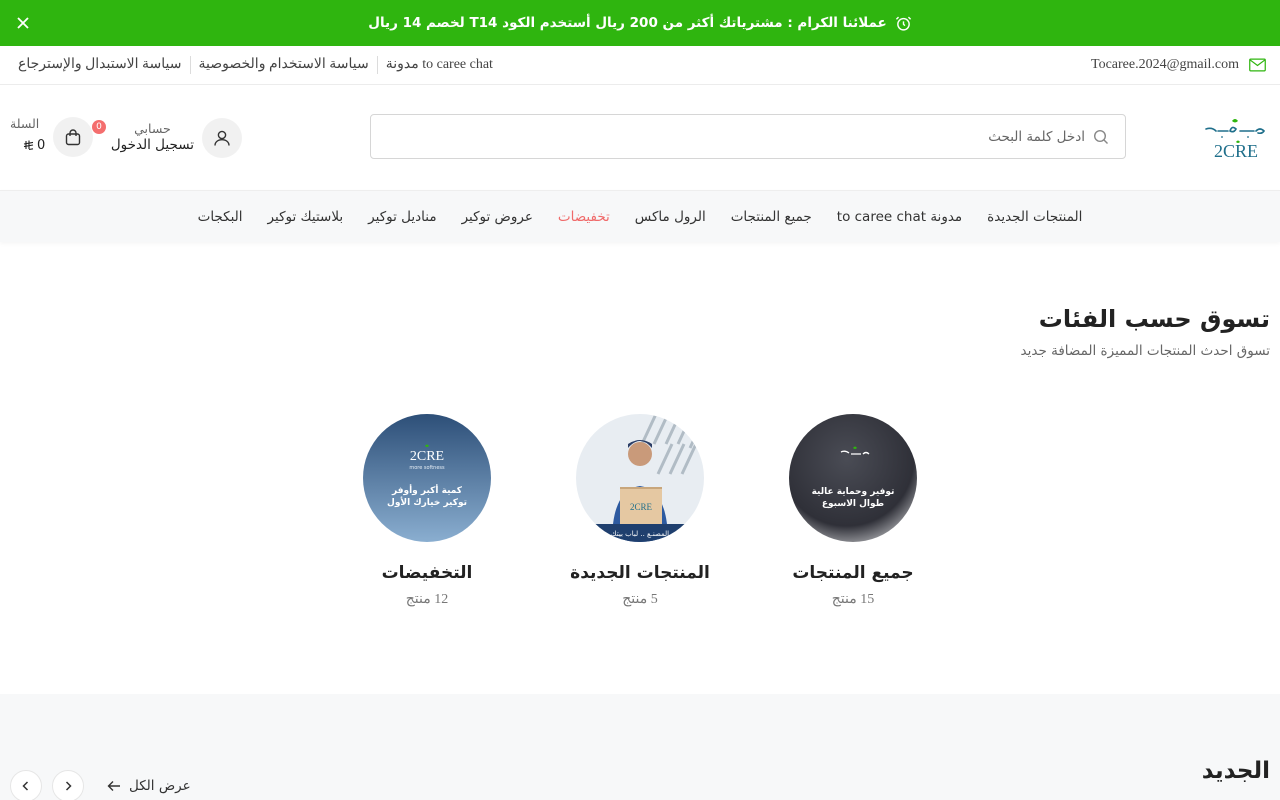 The image size is (1280, 800). I want to click on carousel-prev-button, so click(68, 785).